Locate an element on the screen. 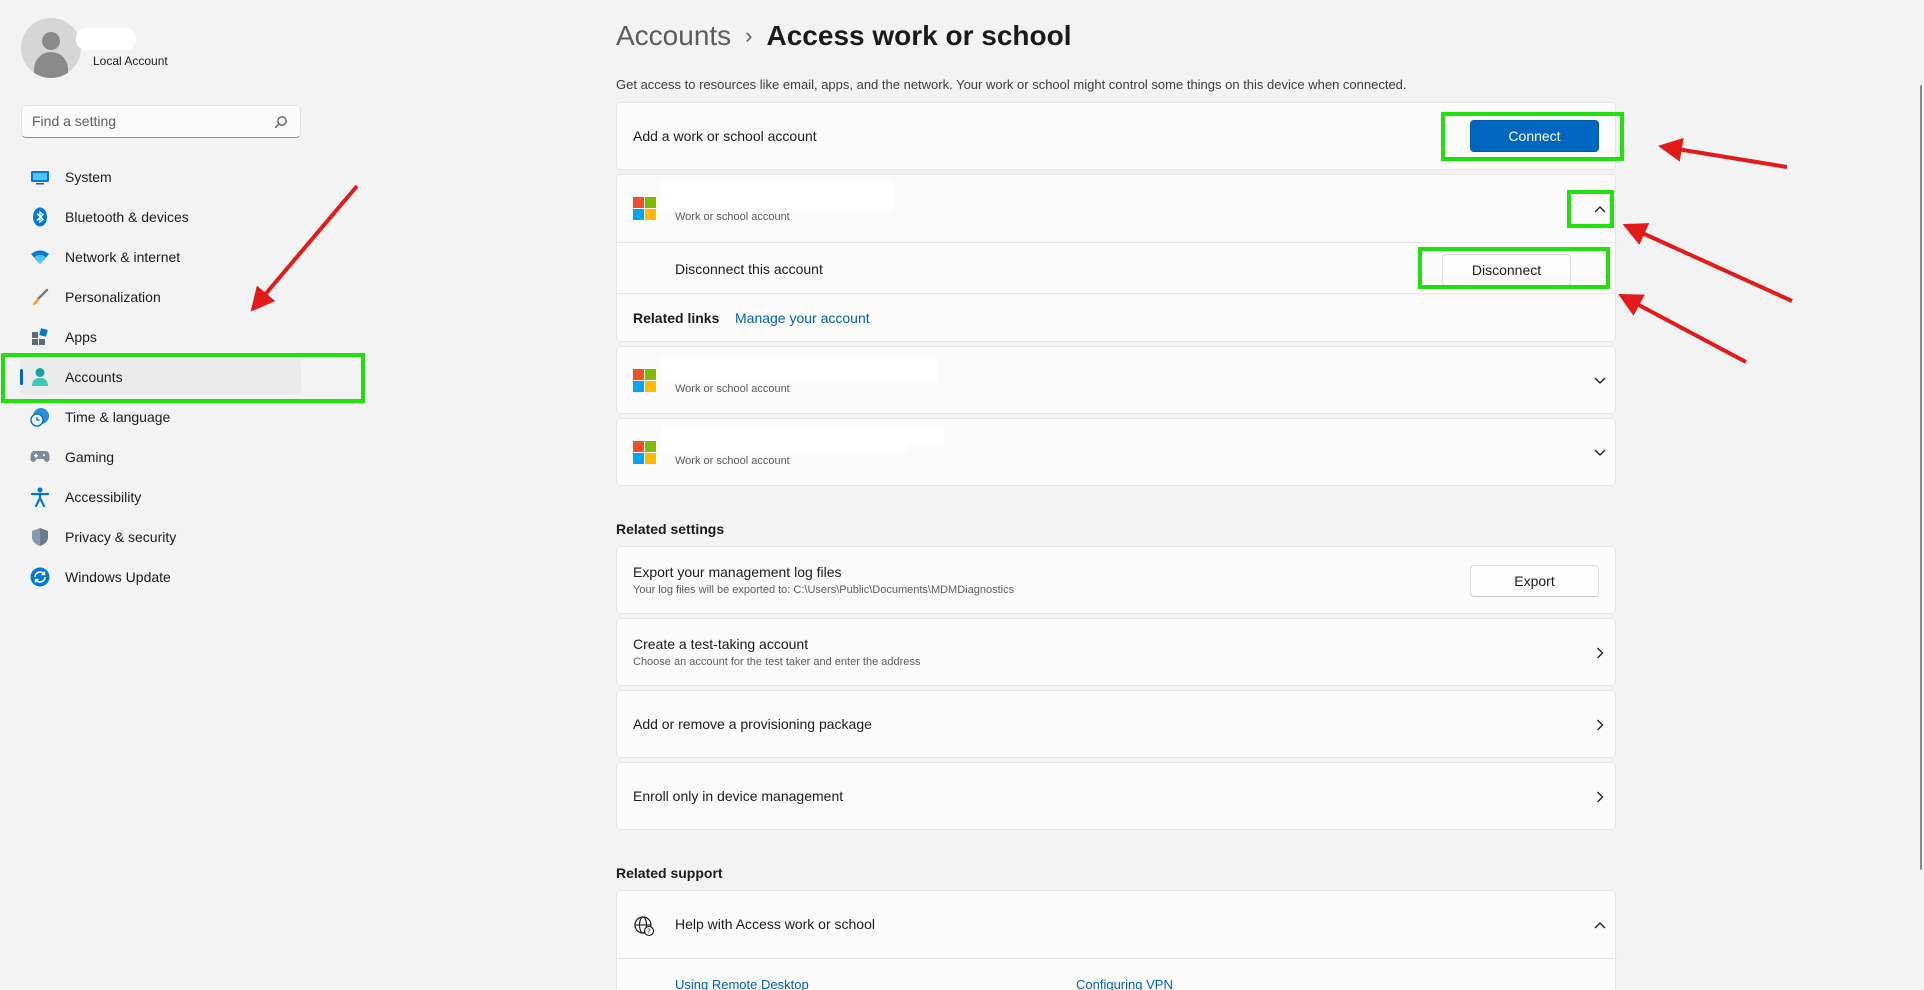  arrow-to-chevron is located at coordinates (1707, 263).